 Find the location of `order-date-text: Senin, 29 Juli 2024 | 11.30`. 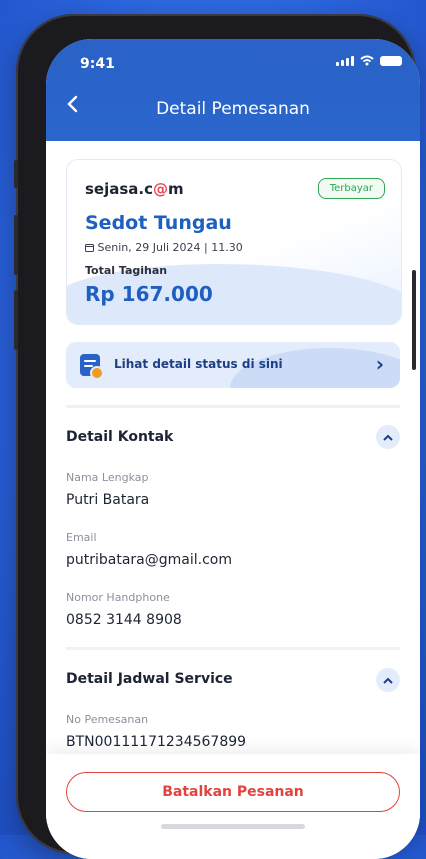

order-date-text: Senin, 29 Juli 2024 | 11.30 is located at coordinates (170, 247).